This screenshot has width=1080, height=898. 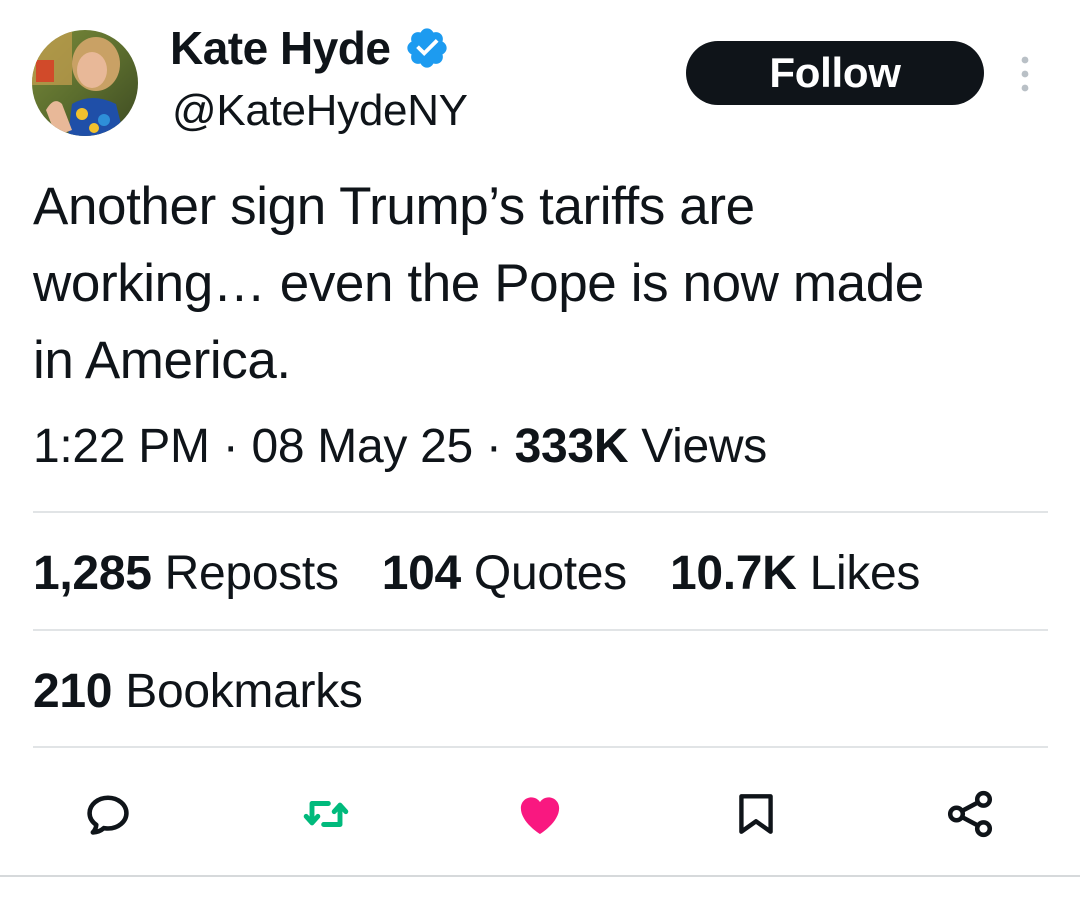 I want to click on tweet-time: 1:22 PM, so click(x=121, y=446).